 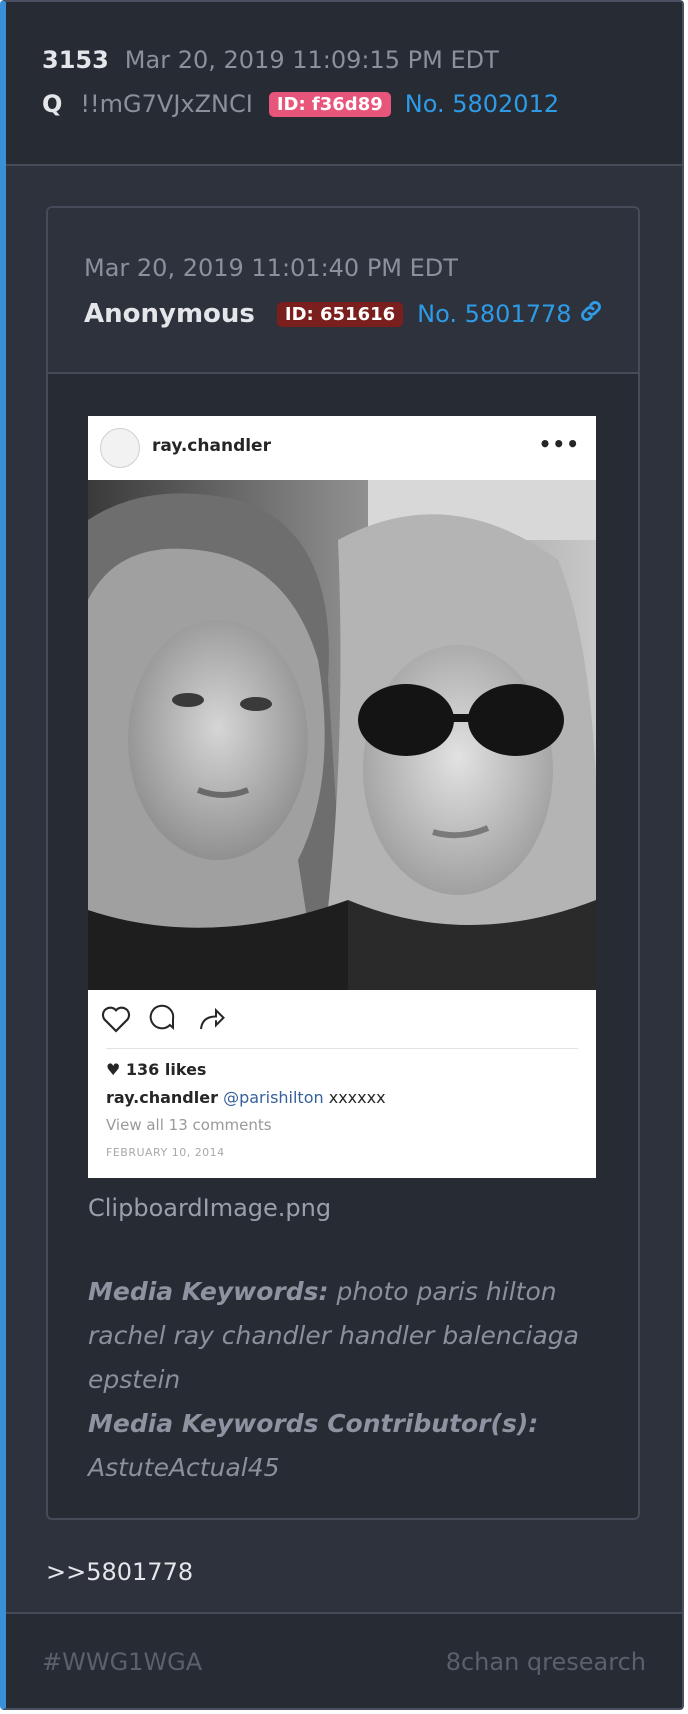 What do you see at coordinates (119, 1572) in the screenshot?
I see `reply-reference: >>5801778` at bounding box center [119, 1572].